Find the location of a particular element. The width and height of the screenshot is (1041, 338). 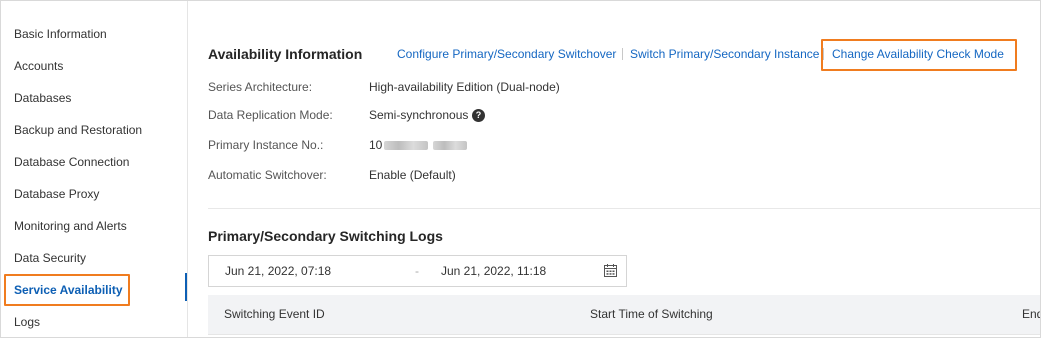

field-value-primary-instance: 10 is located at coordinates (418, 145).